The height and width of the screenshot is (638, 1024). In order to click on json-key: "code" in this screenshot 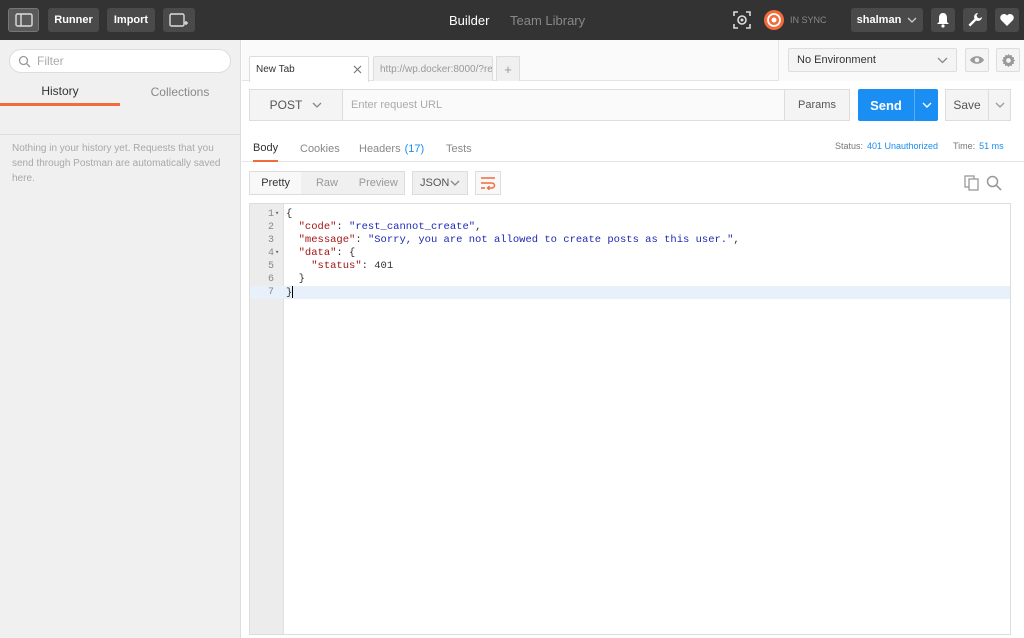, I will do `click(317, 227)`.